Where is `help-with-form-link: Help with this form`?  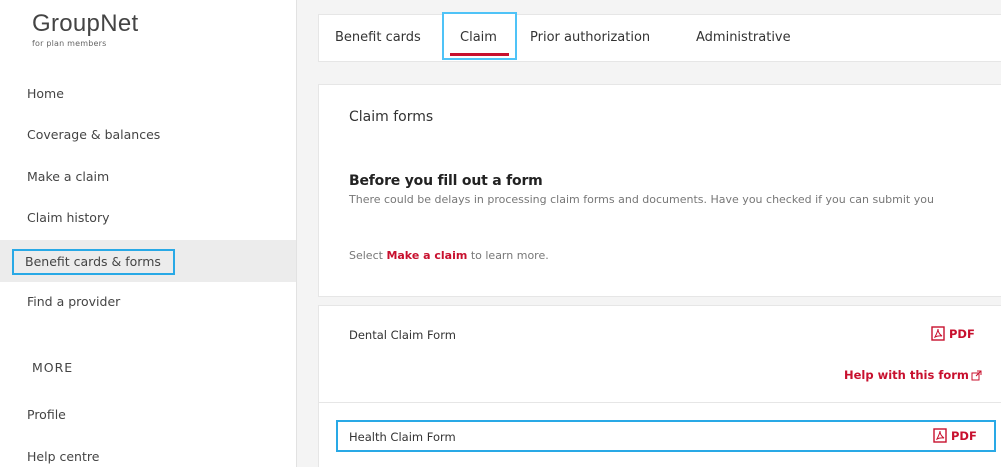 help-with-form-link: Help with this form is located at coordinates (913, 375).